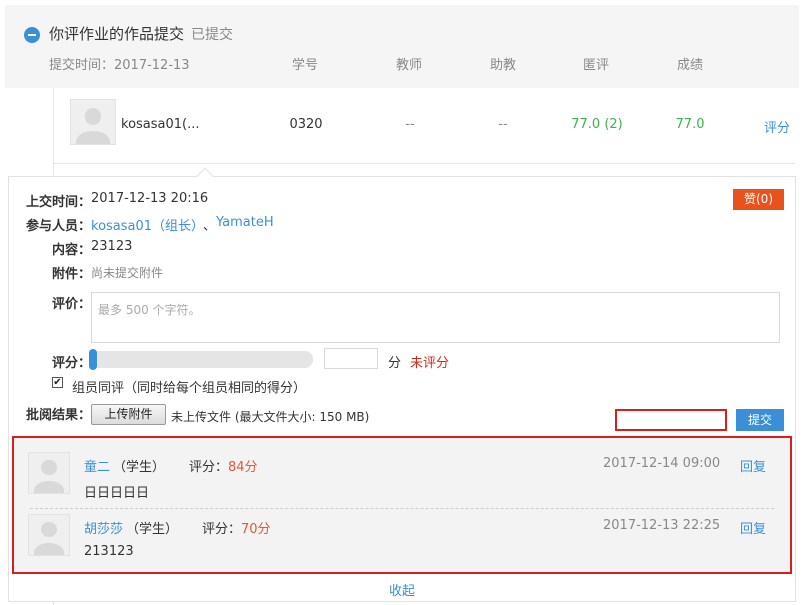 This screenshot has height=605, width=804. Describe the element at coordinates (503, 65) in the screenshot. I see `column-header-assistant: 助教` at that location.